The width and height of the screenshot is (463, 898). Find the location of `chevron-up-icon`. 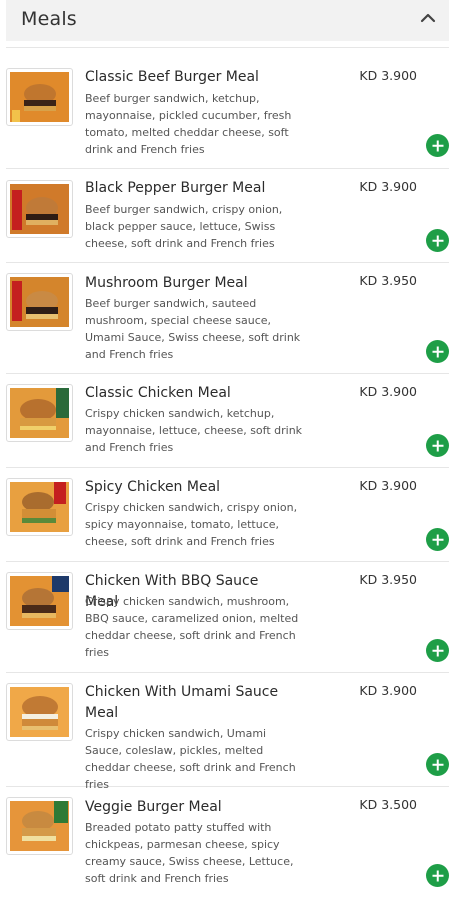

chevron-up-icon is located at coordinates (428, 18).